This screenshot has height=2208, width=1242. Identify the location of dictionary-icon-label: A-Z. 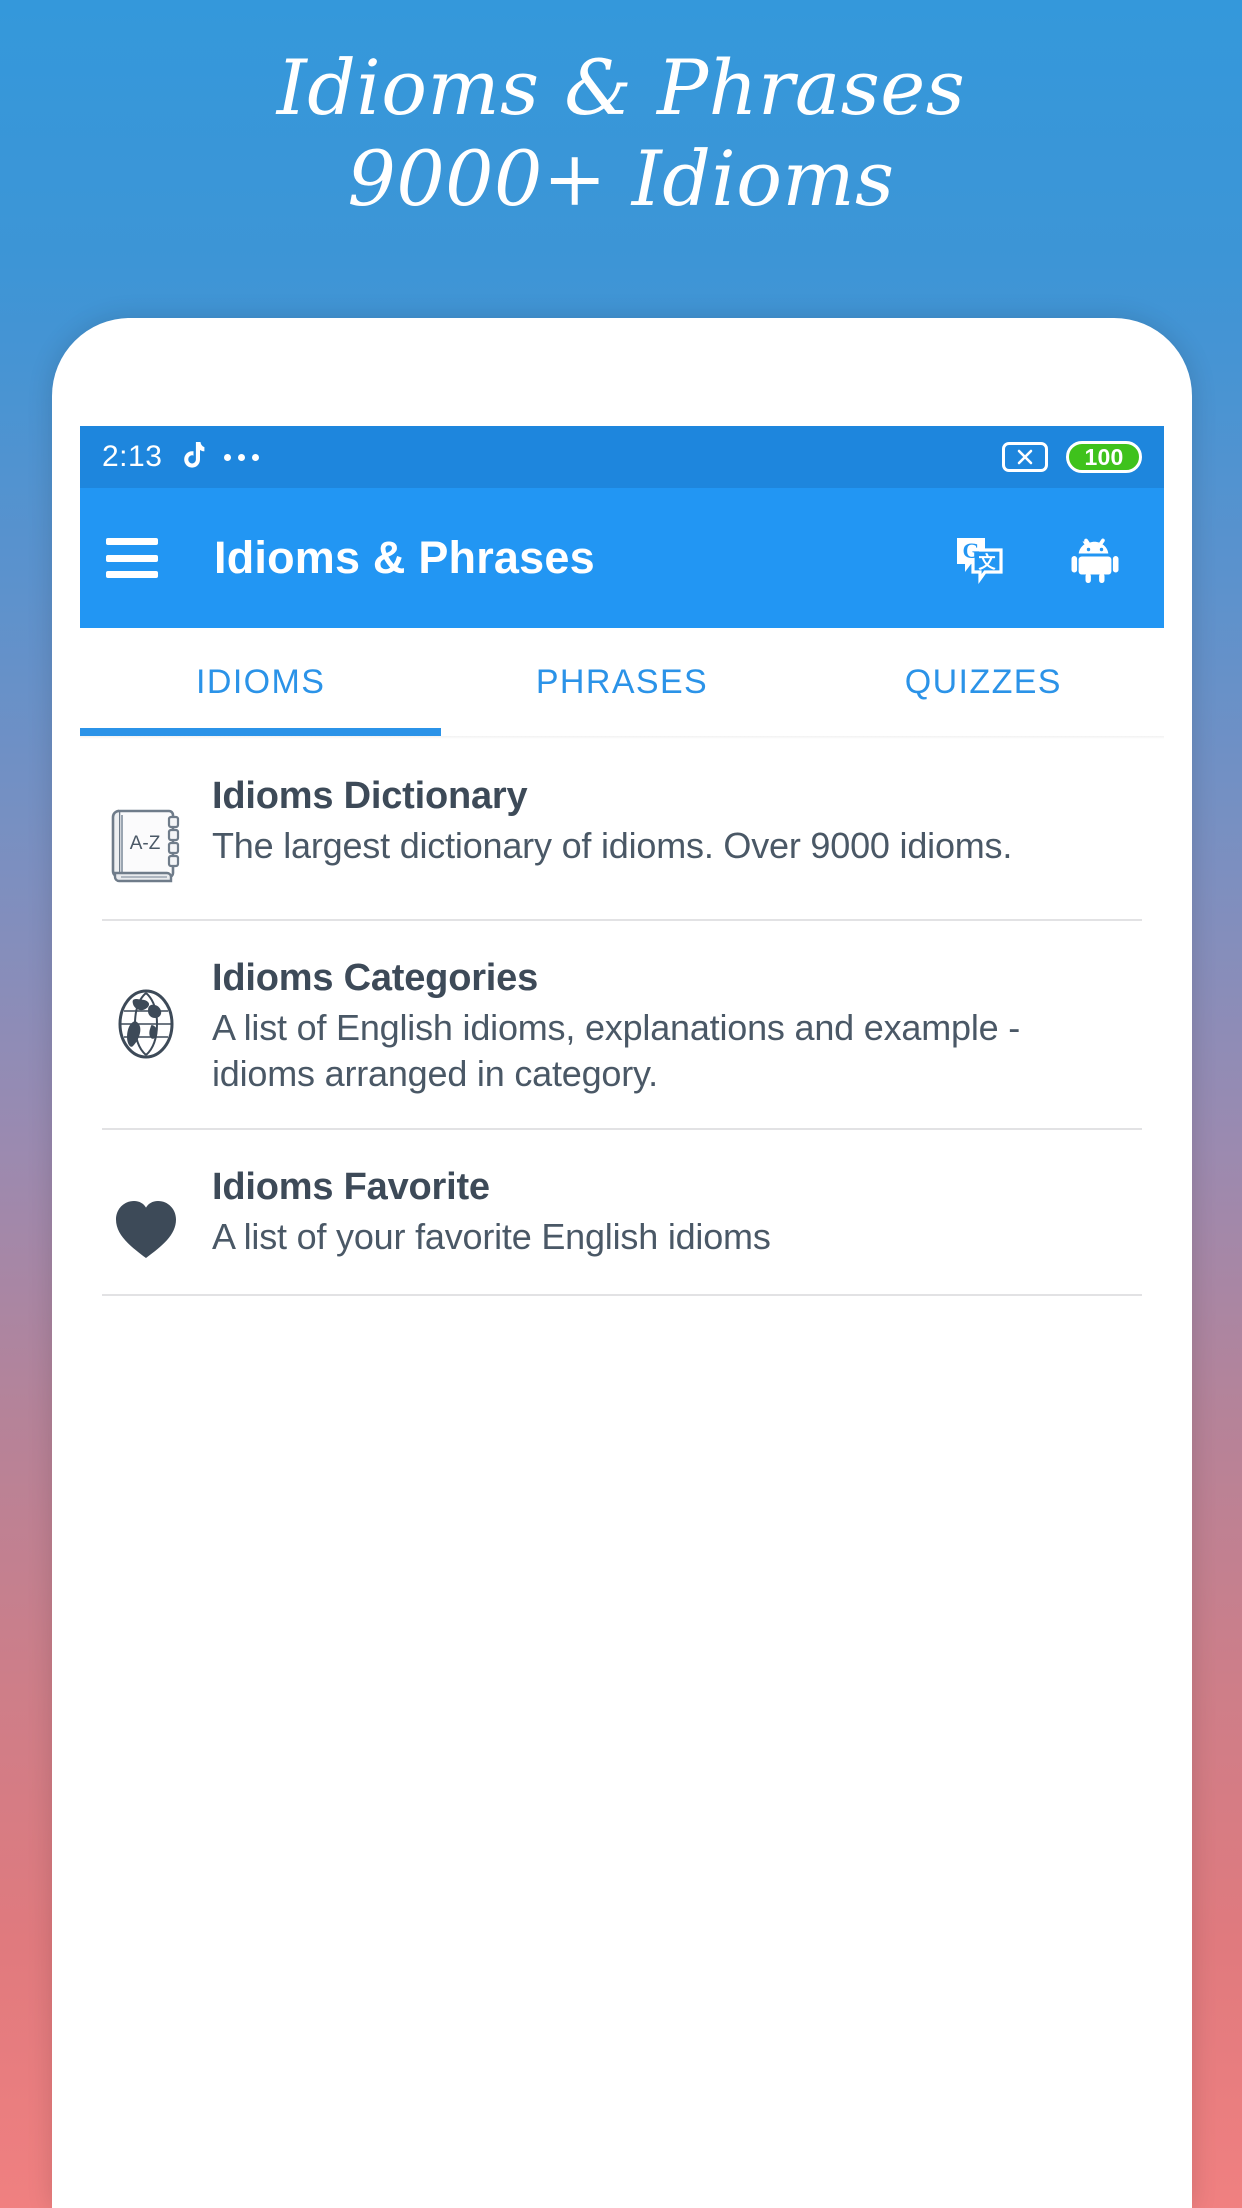
(145, 843).